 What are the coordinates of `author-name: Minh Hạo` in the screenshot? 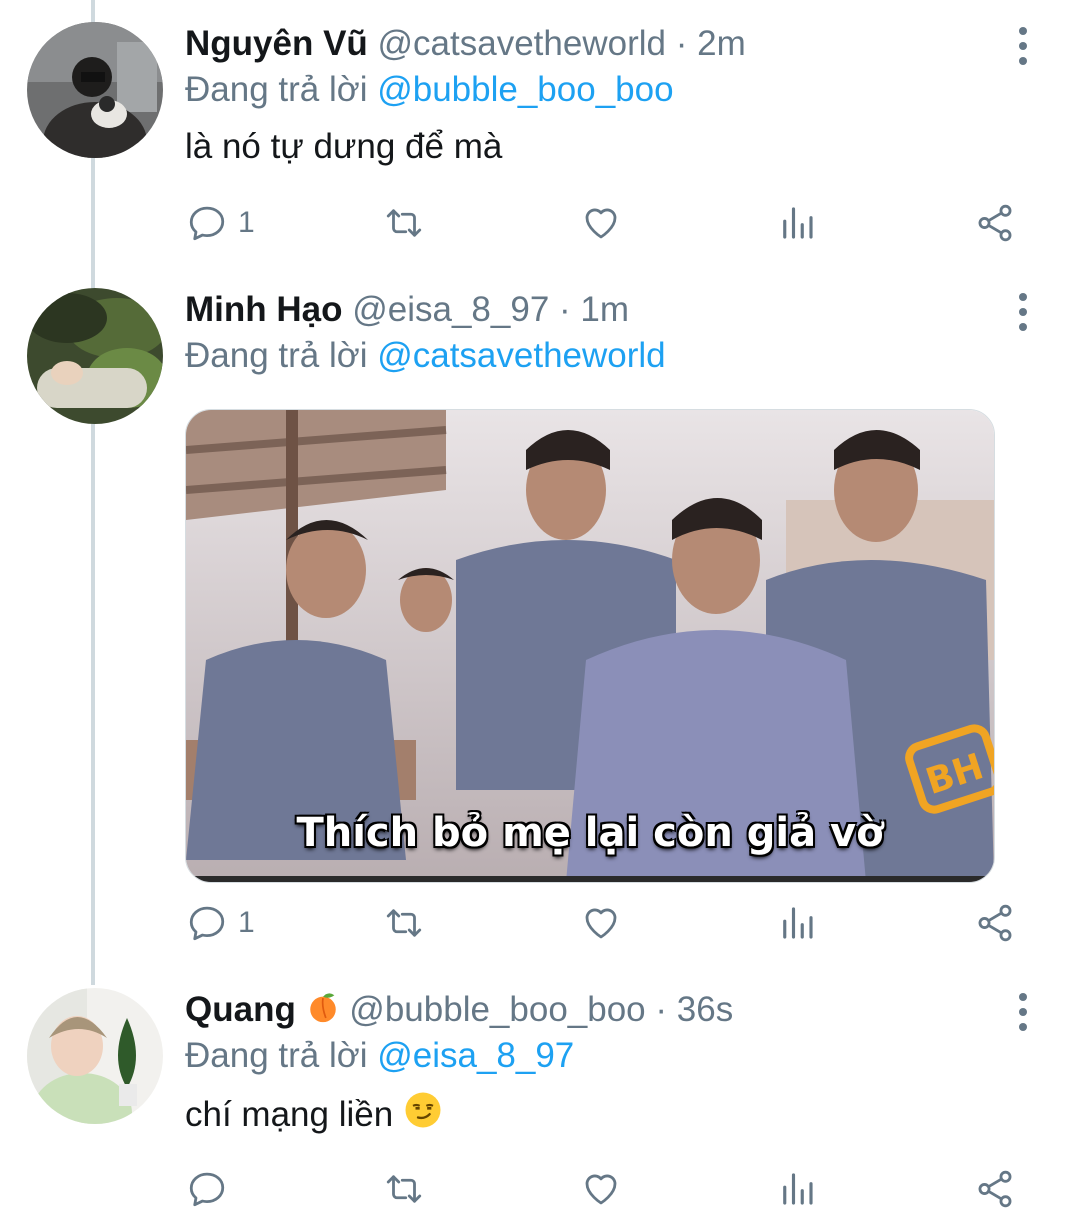 It's located at (263, 309).